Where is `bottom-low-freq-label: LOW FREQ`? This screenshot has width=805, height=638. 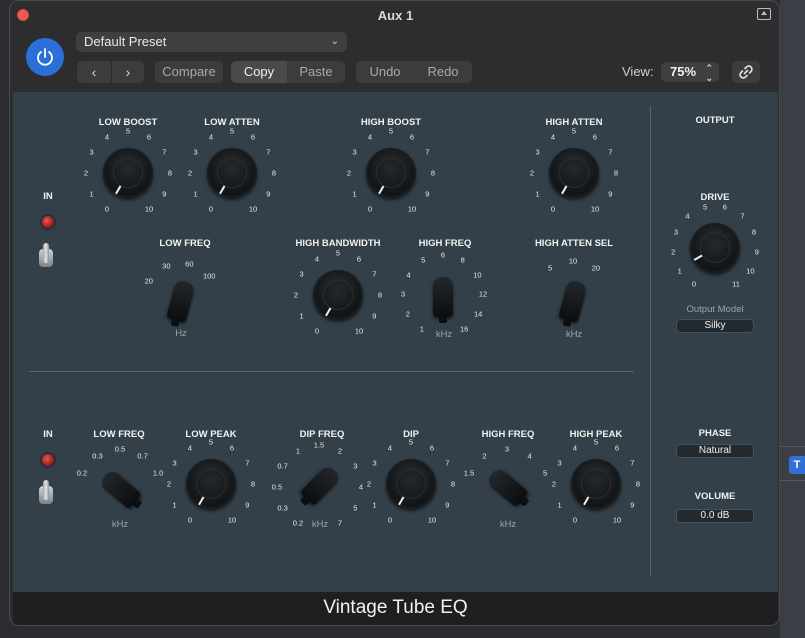
bottom-low-freq-label: LOW FREQ is located at coordinates (119, 434).